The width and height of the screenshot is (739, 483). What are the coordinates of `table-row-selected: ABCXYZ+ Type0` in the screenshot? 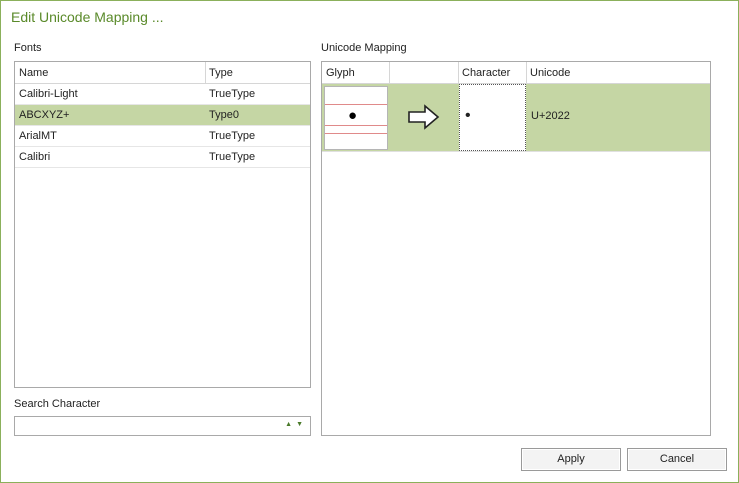 It's located at (162, 115).